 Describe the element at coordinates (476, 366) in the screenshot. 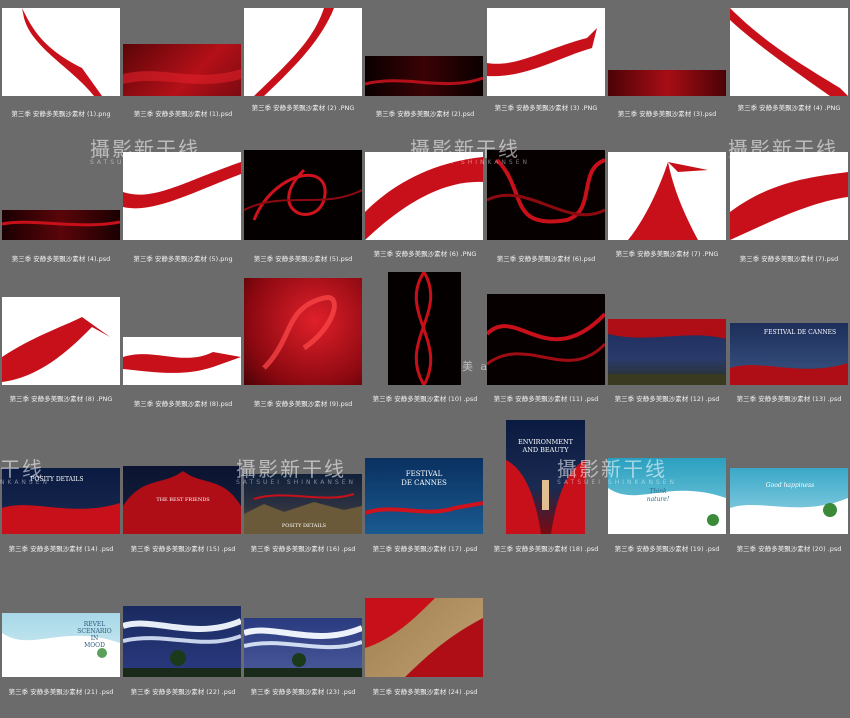

I see `watermark-fragment: 美 a` at that location.